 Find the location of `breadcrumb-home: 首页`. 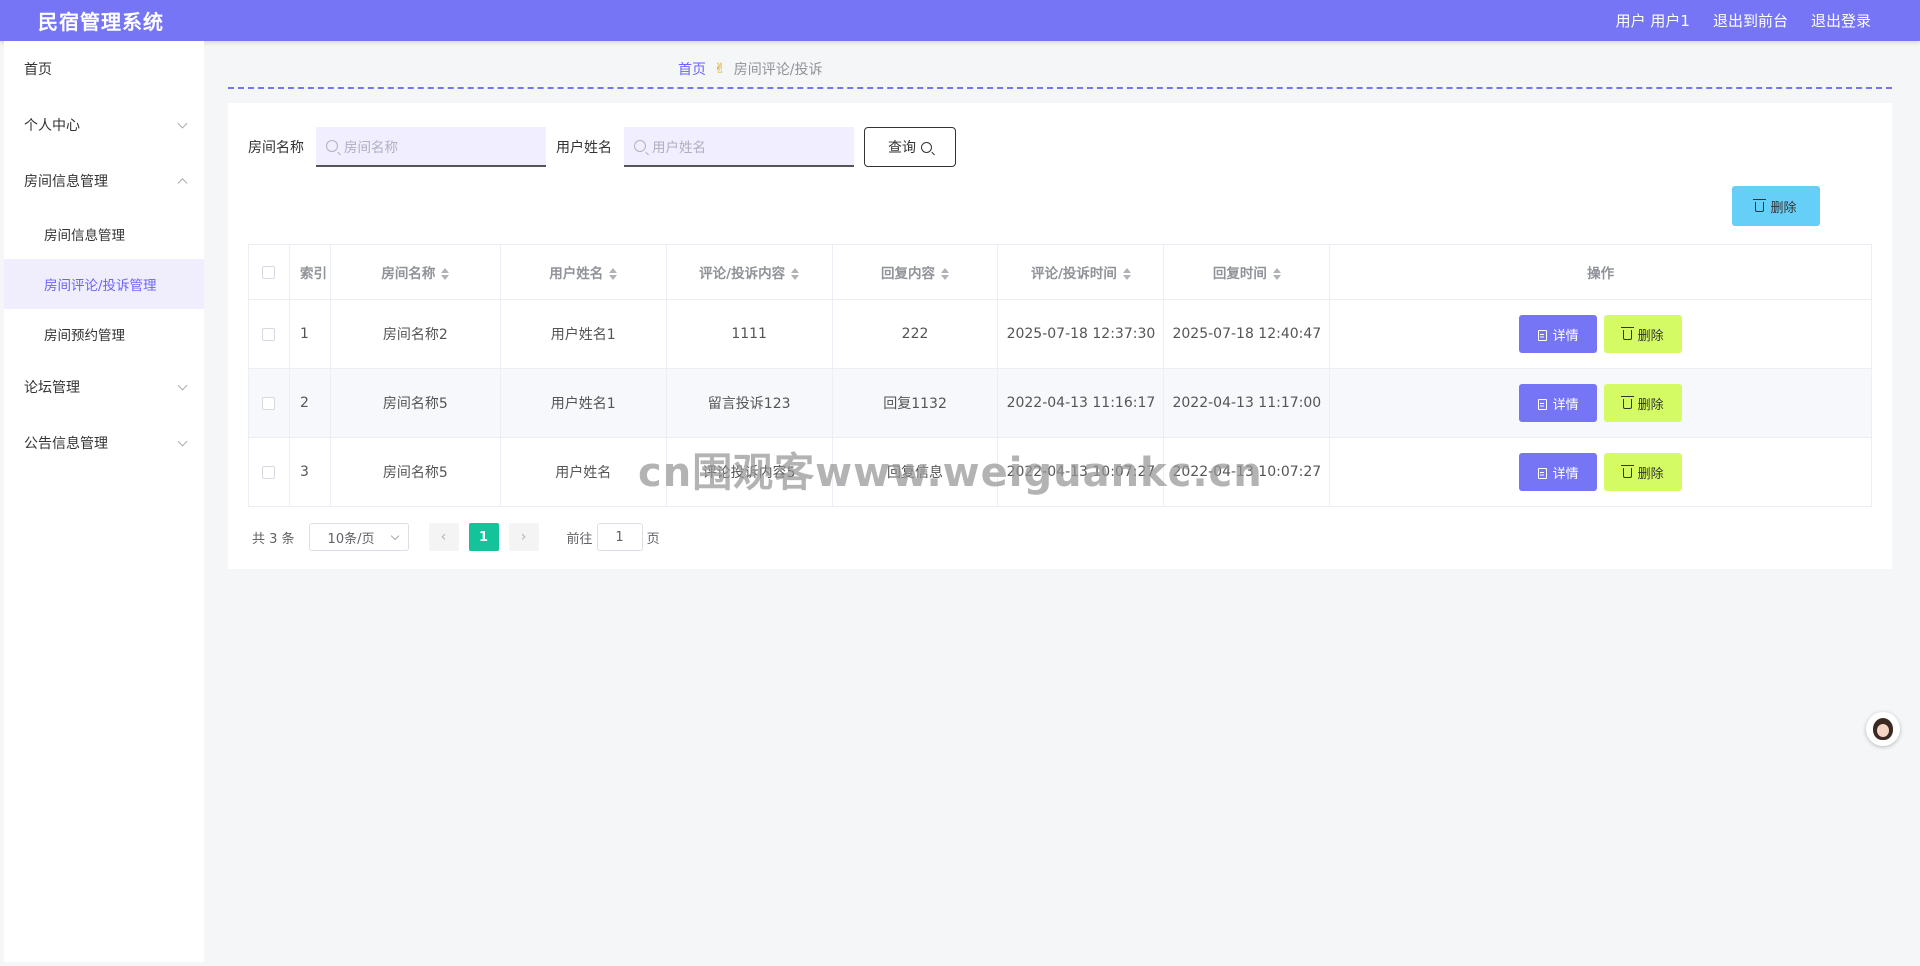

breadcrumb-home: 首页 is located at coordinates (692, 69).